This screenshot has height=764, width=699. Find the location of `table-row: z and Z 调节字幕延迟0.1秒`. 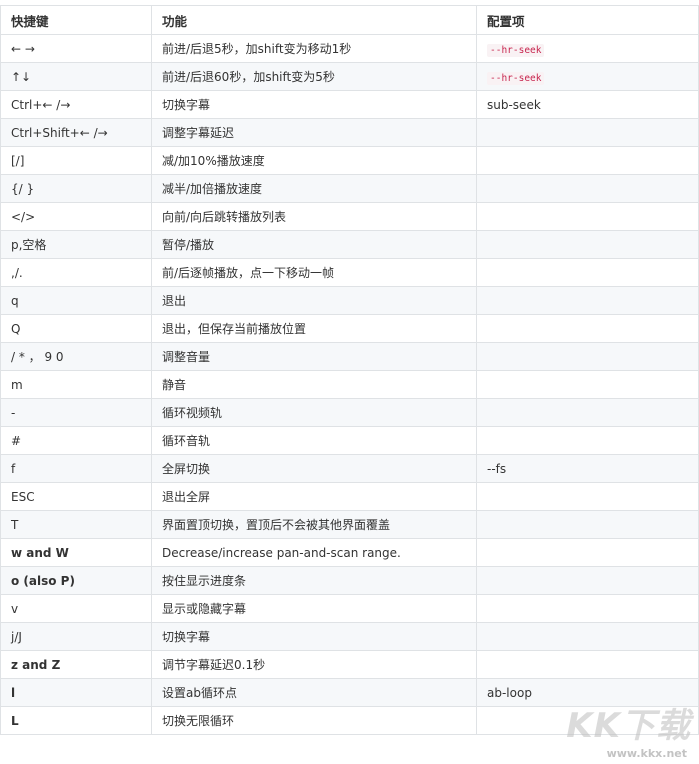

table-row: z and Z 调节字幕延迟0.1秒 is located at coordinates (349, 664).